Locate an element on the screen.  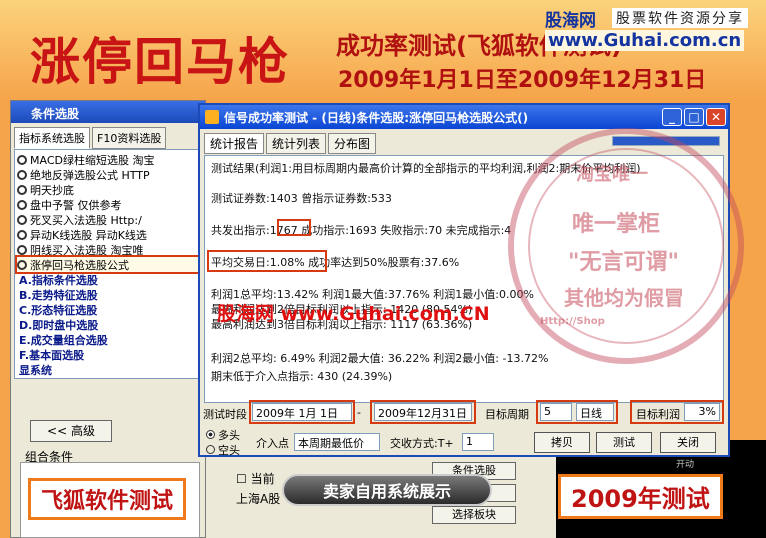
caption-right: 2009年测试 is located at coordinates (640, 496).